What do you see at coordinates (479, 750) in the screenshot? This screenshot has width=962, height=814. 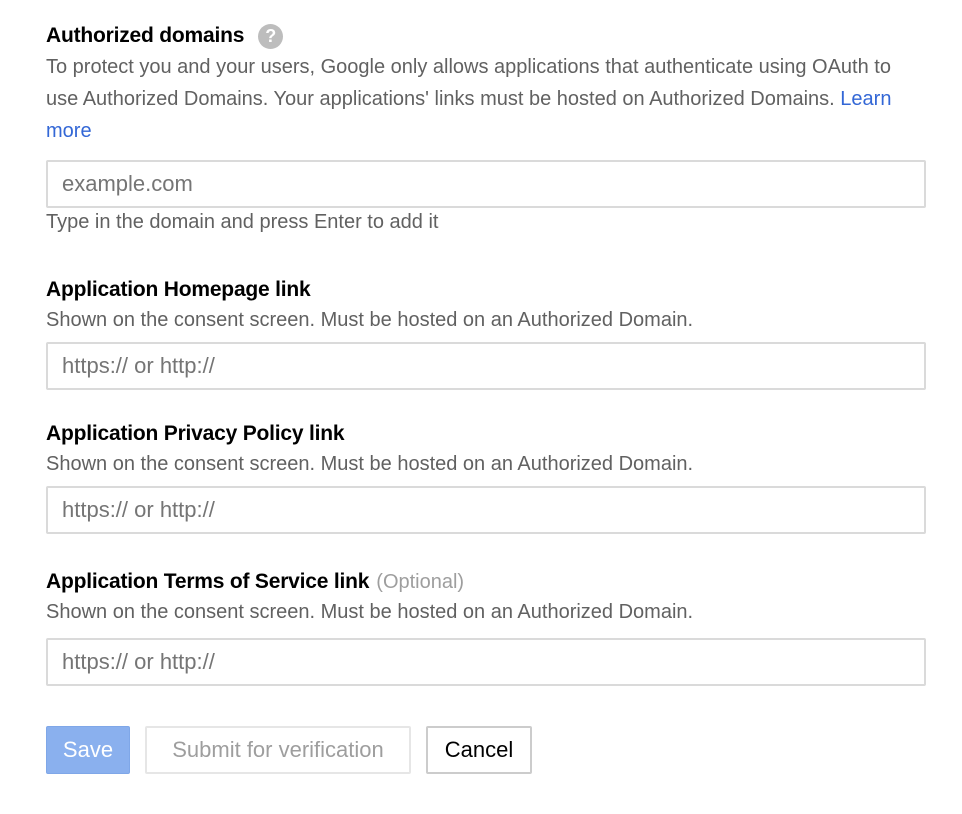 I see `cancel-button: Cancel` at bounding box center [479, 750].